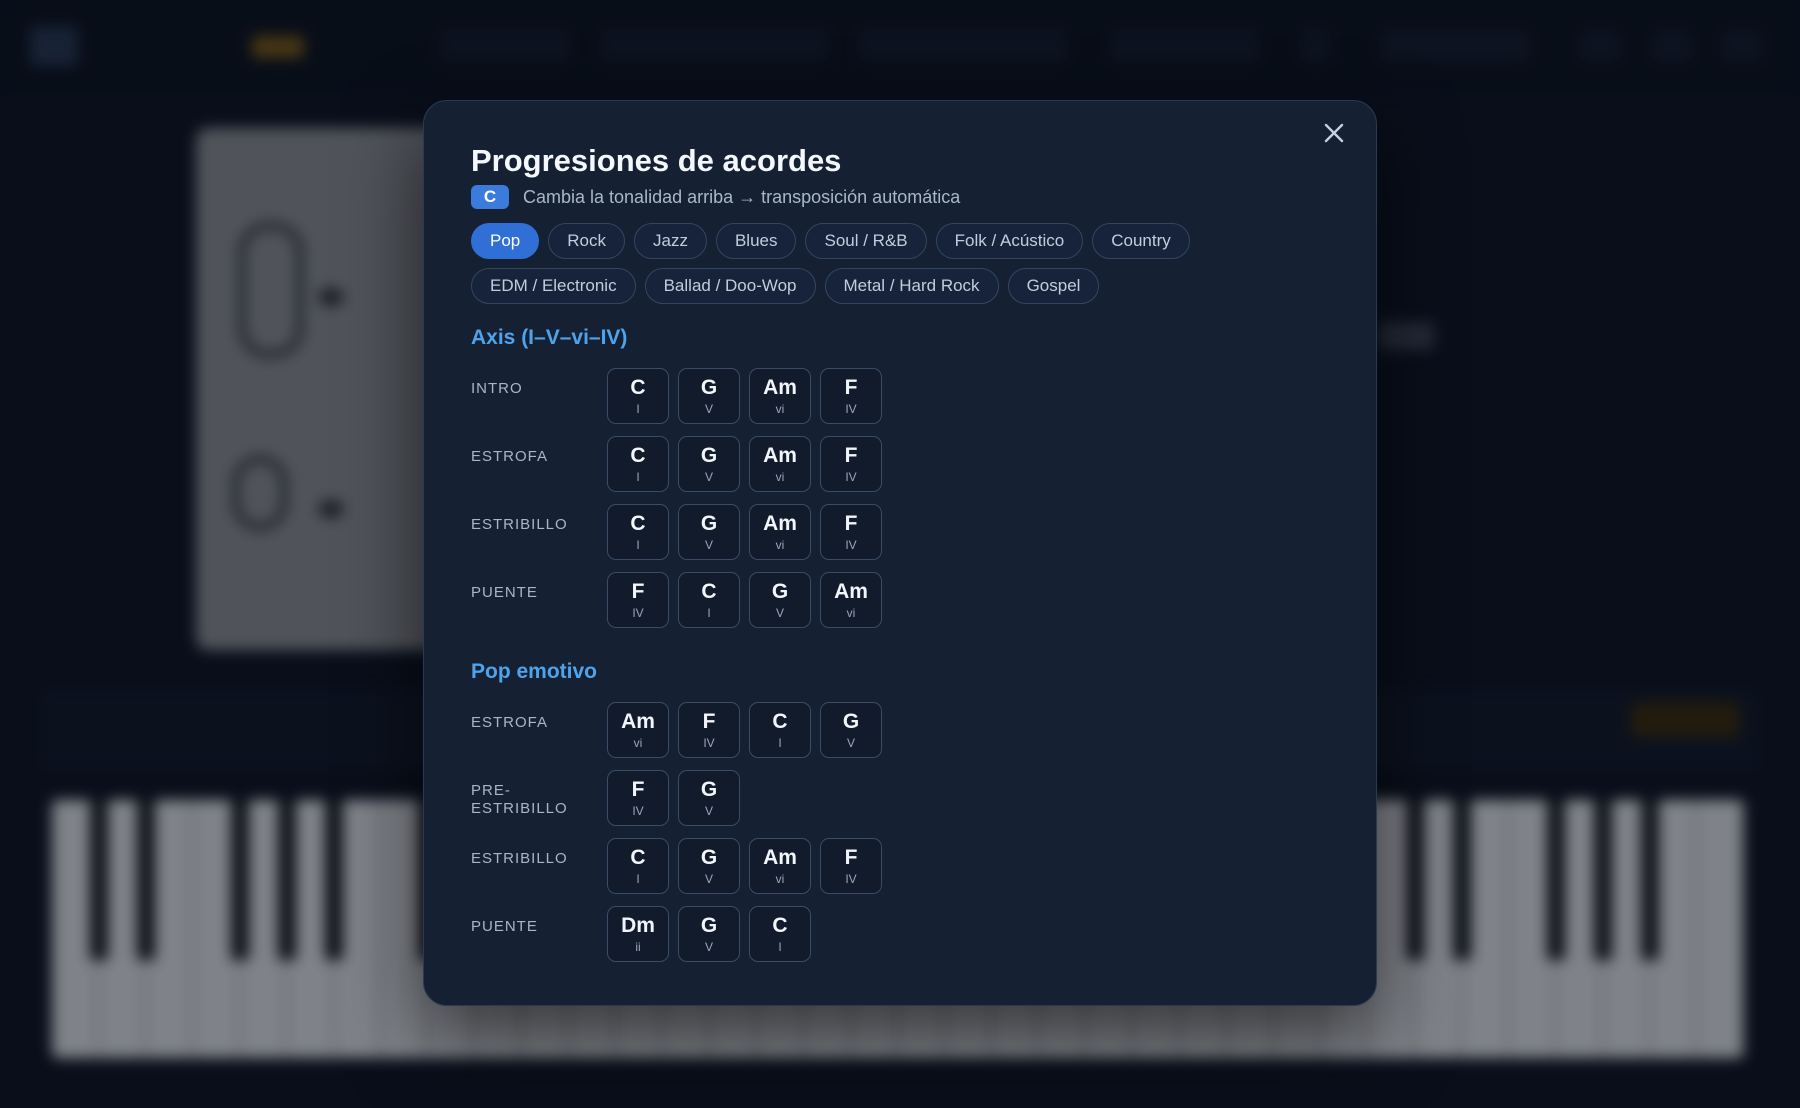 This screenshot has width=1800, height=1108. I want to click on chord-list: Am vi F IV C I G V, so click(744, 736).